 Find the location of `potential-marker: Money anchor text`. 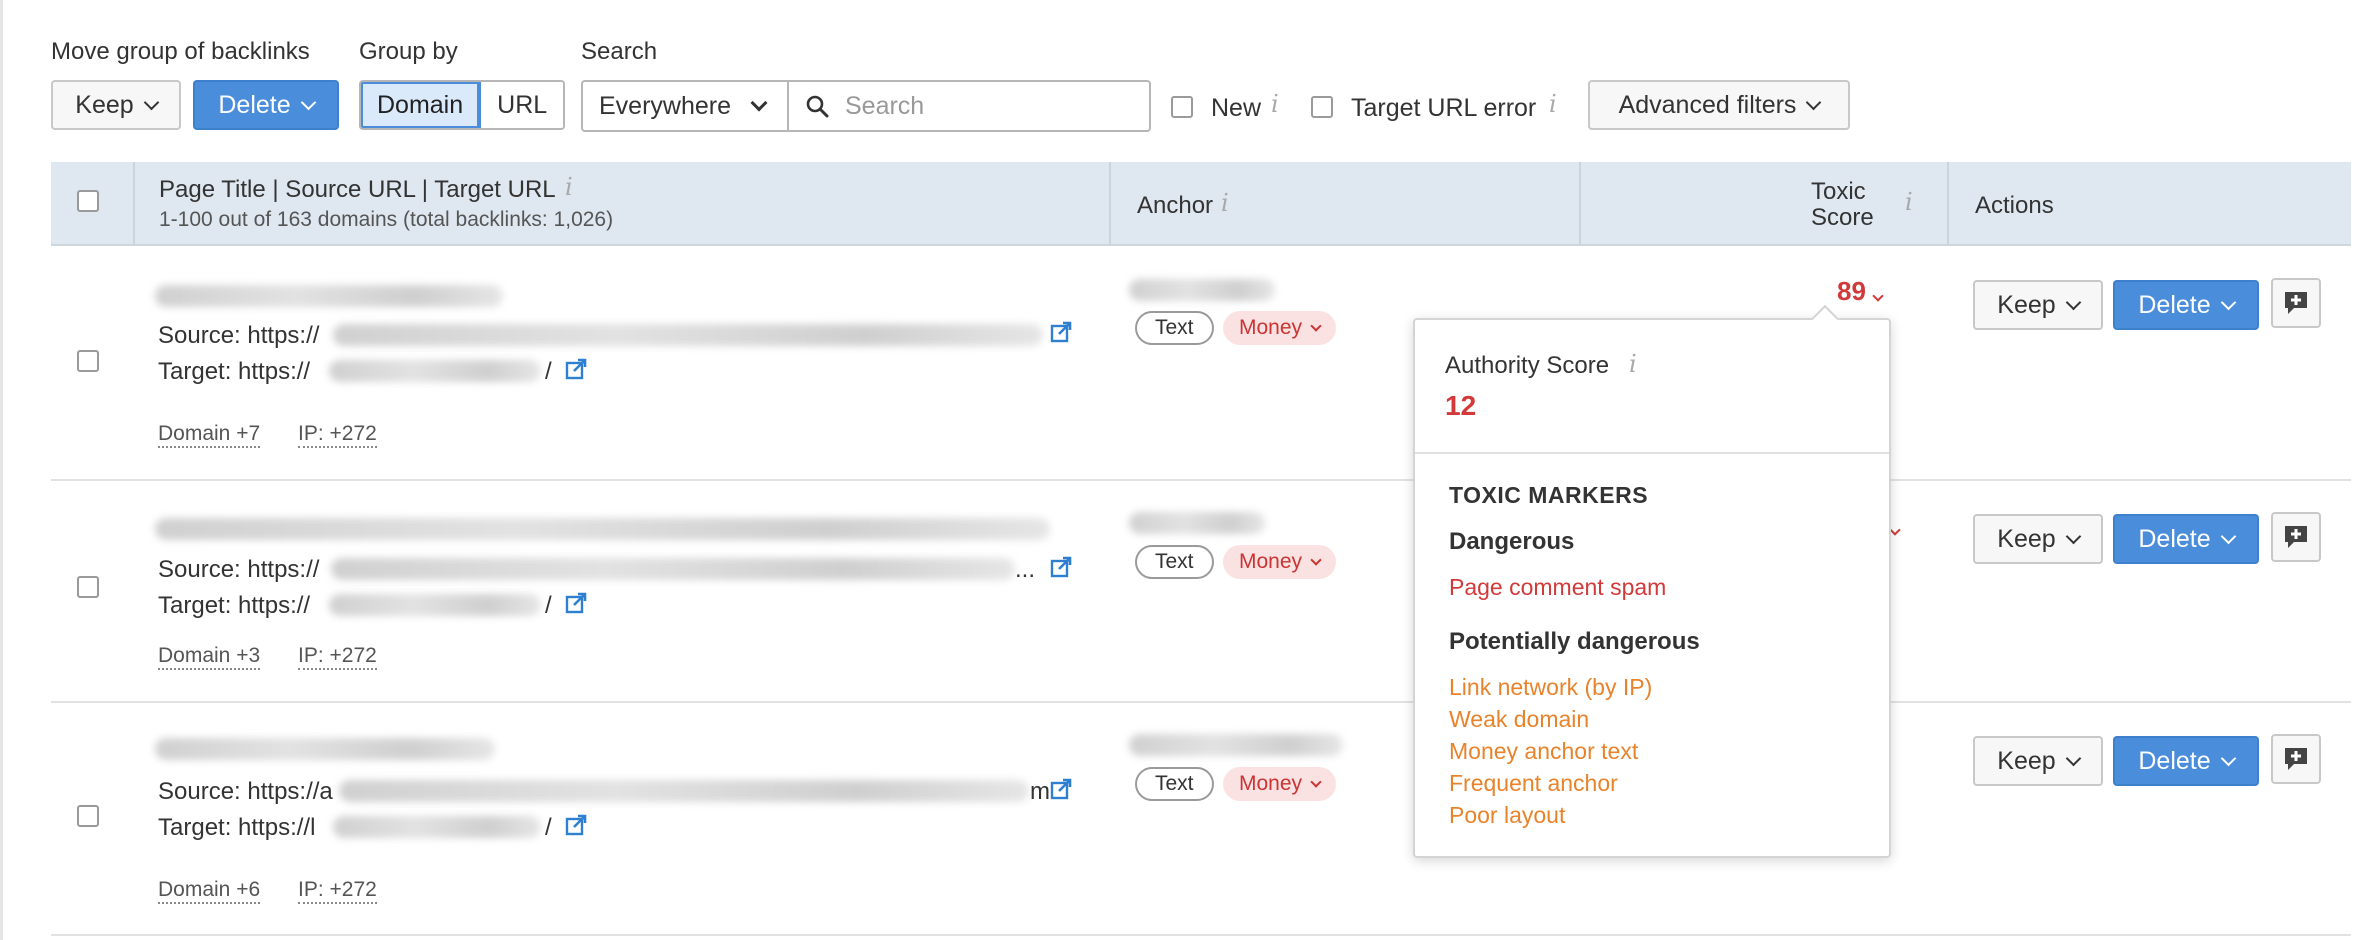

potential-marker: Money anchor text is located at coordinates (1544, 751).